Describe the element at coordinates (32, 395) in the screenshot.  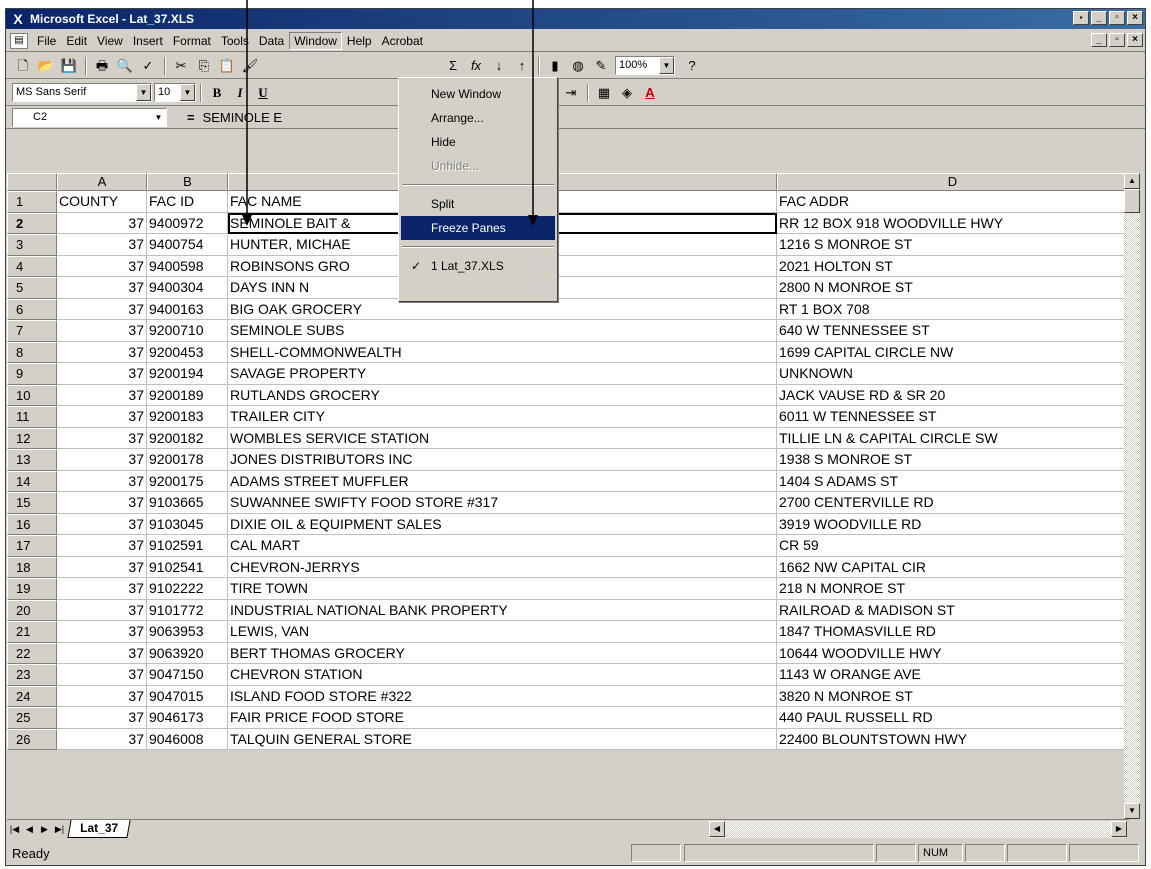
I see `row-header: 10` at that location.